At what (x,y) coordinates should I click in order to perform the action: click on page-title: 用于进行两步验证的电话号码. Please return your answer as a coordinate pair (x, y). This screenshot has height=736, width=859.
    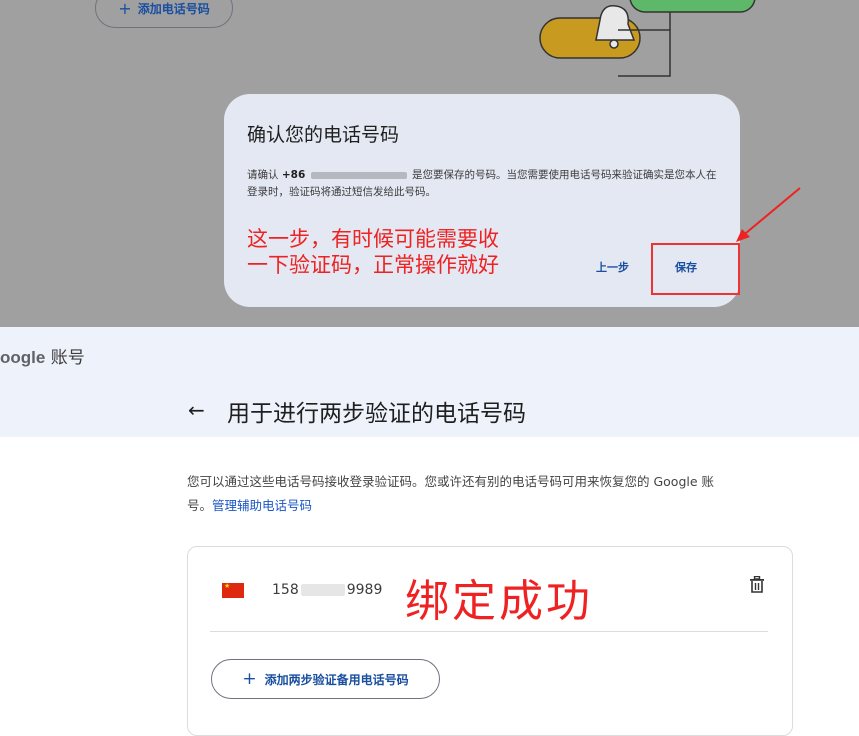
    Looking at the image, I should click on (376, 414).